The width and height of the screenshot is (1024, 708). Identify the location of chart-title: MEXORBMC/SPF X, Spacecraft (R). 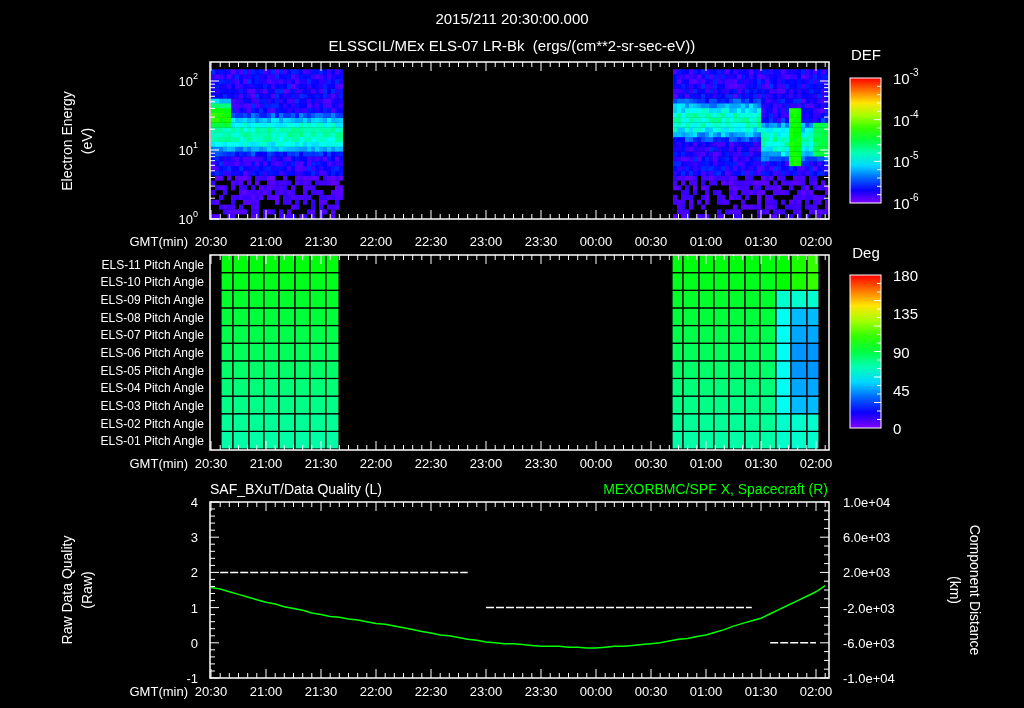
(715, 489).